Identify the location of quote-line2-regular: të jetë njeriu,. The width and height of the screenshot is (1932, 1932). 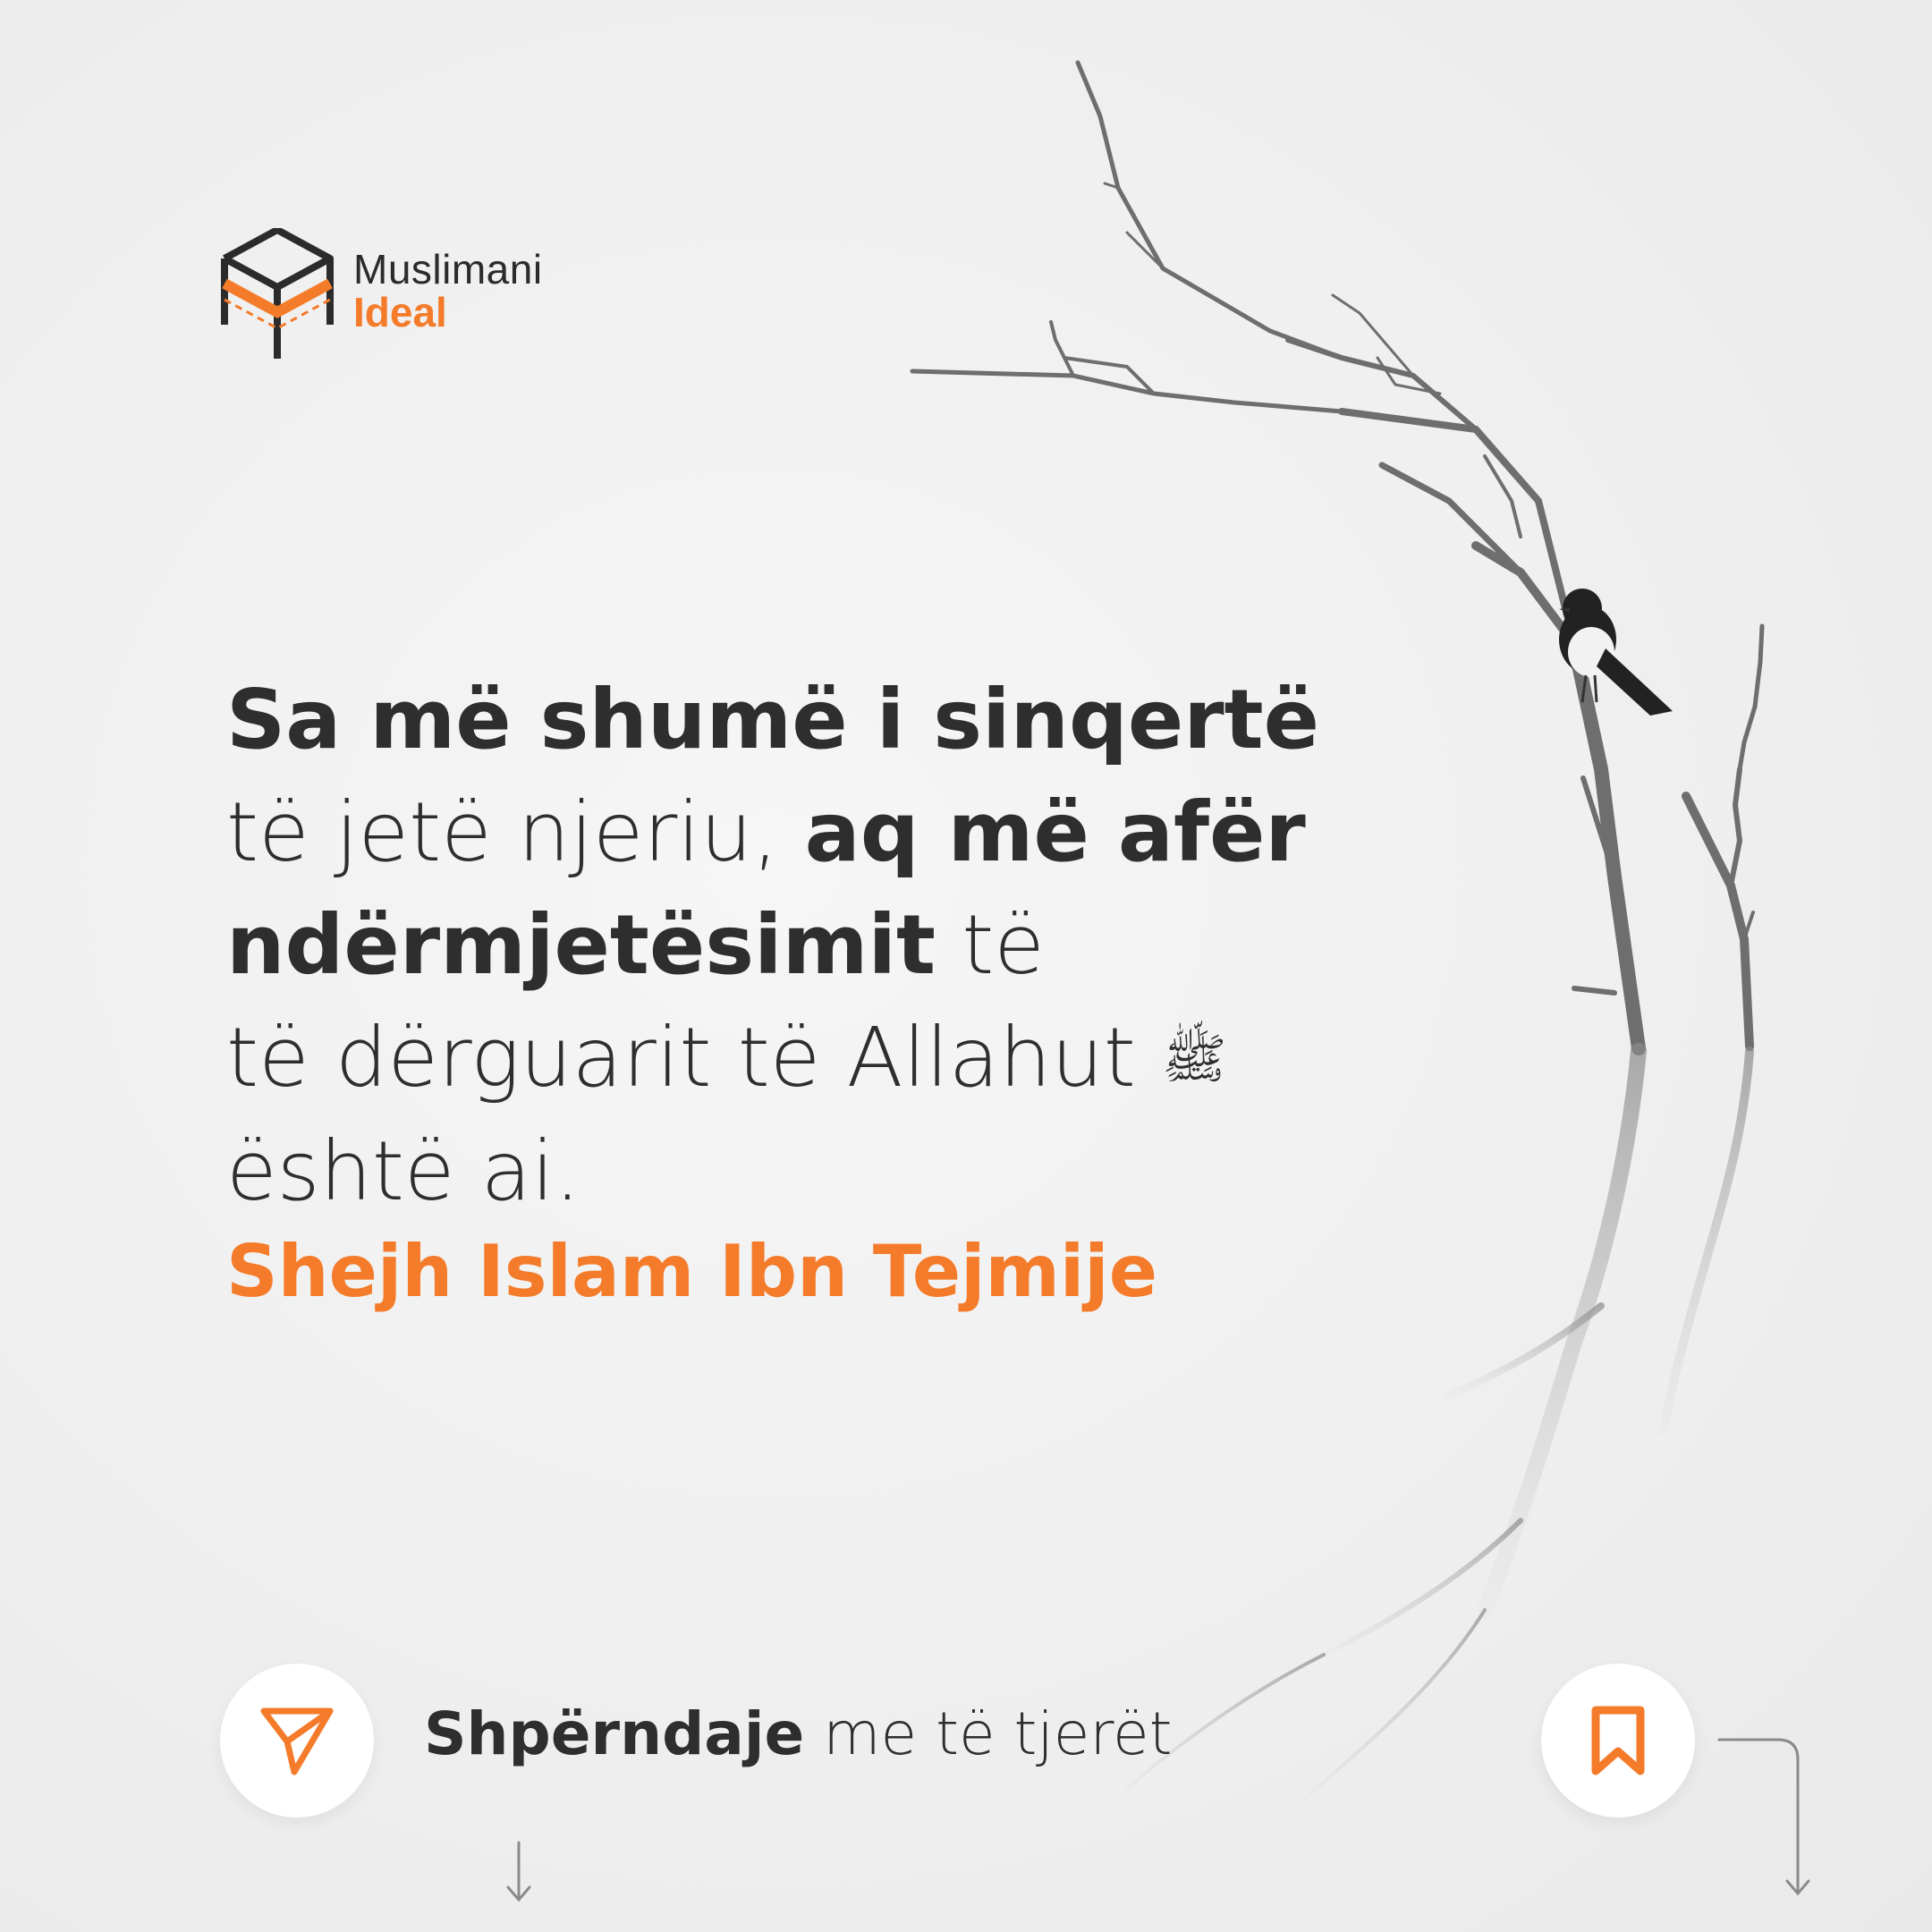
(515, 832).